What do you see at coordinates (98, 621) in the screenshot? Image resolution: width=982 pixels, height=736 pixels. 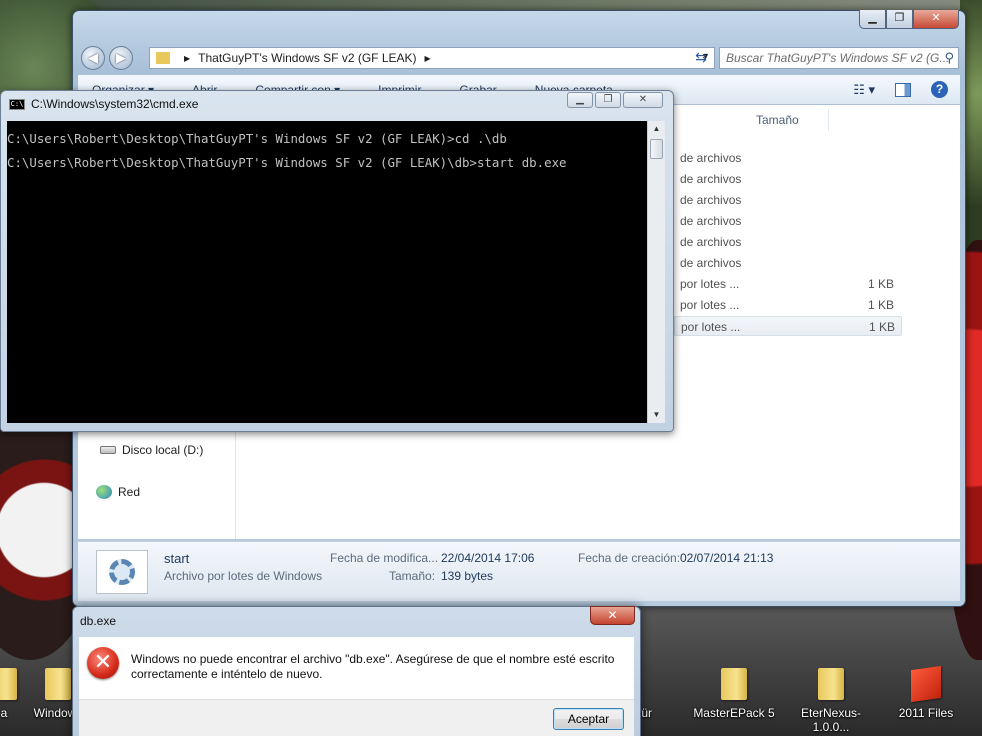 I see `dialog-title: db.exe` at bounding box center [98, 621].